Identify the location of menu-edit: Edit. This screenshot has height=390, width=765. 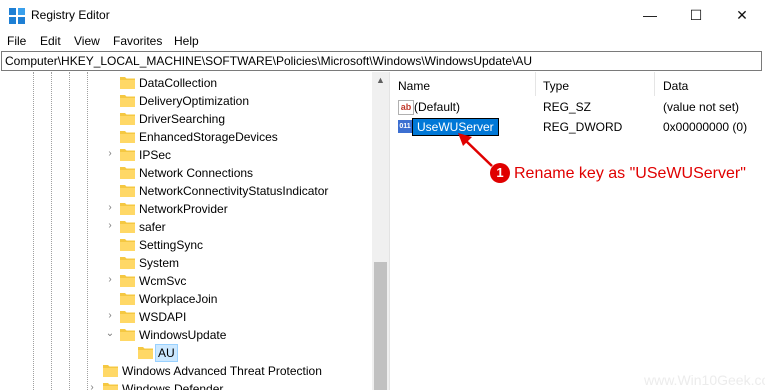
(50, 41).